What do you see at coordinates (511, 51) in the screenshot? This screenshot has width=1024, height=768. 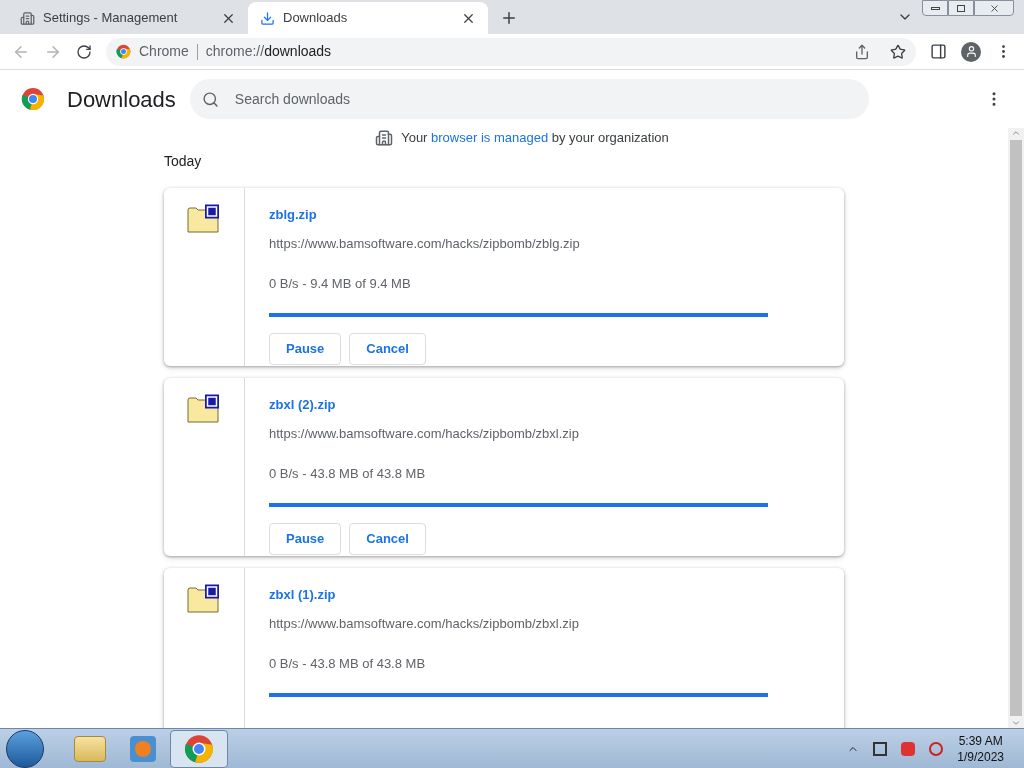 I see `address-bar: Chrome chrome://downloads` at bounding box center [511, 51].